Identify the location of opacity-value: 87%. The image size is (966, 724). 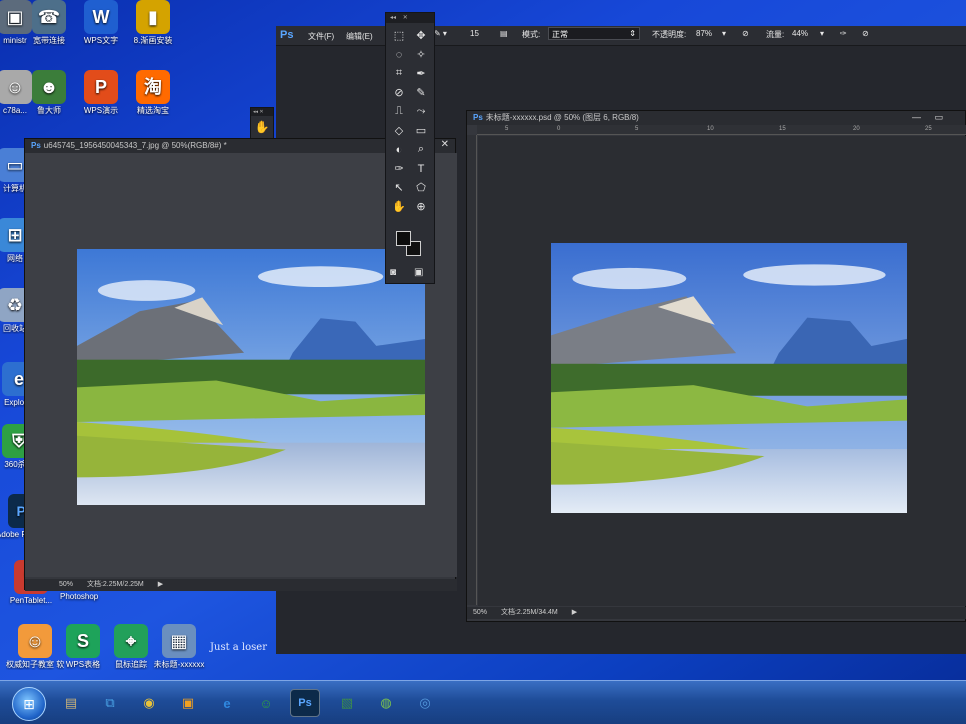
(704, 33).